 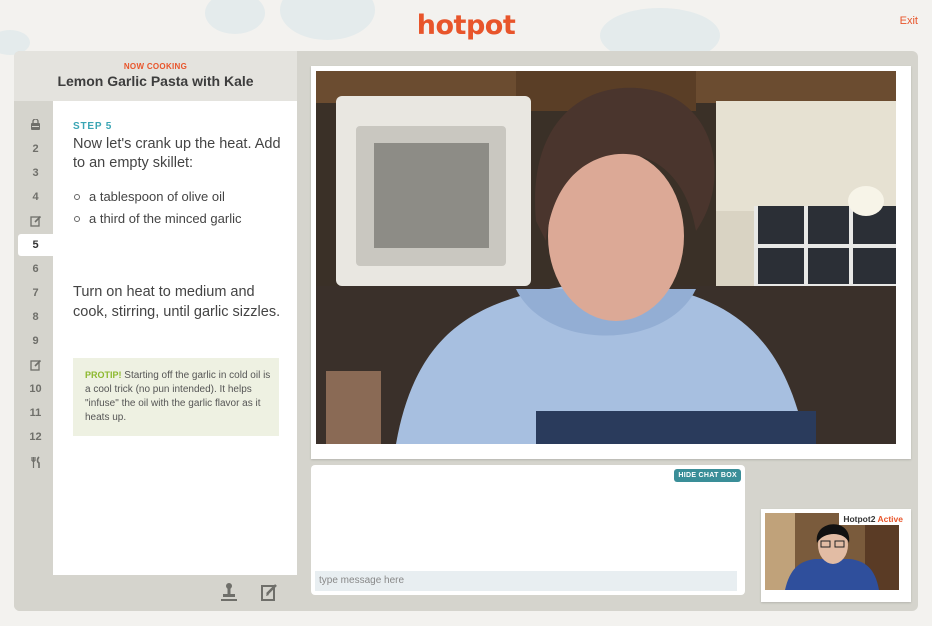 I want to click on fork-knife-icon, so click(x=36, y=462).